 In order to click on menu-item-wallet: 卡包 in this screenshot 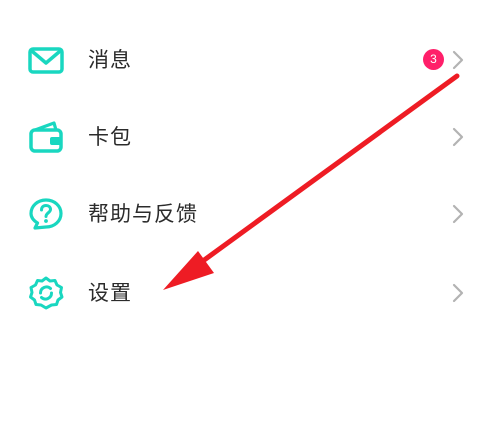, I will do `click(249, 137)`.